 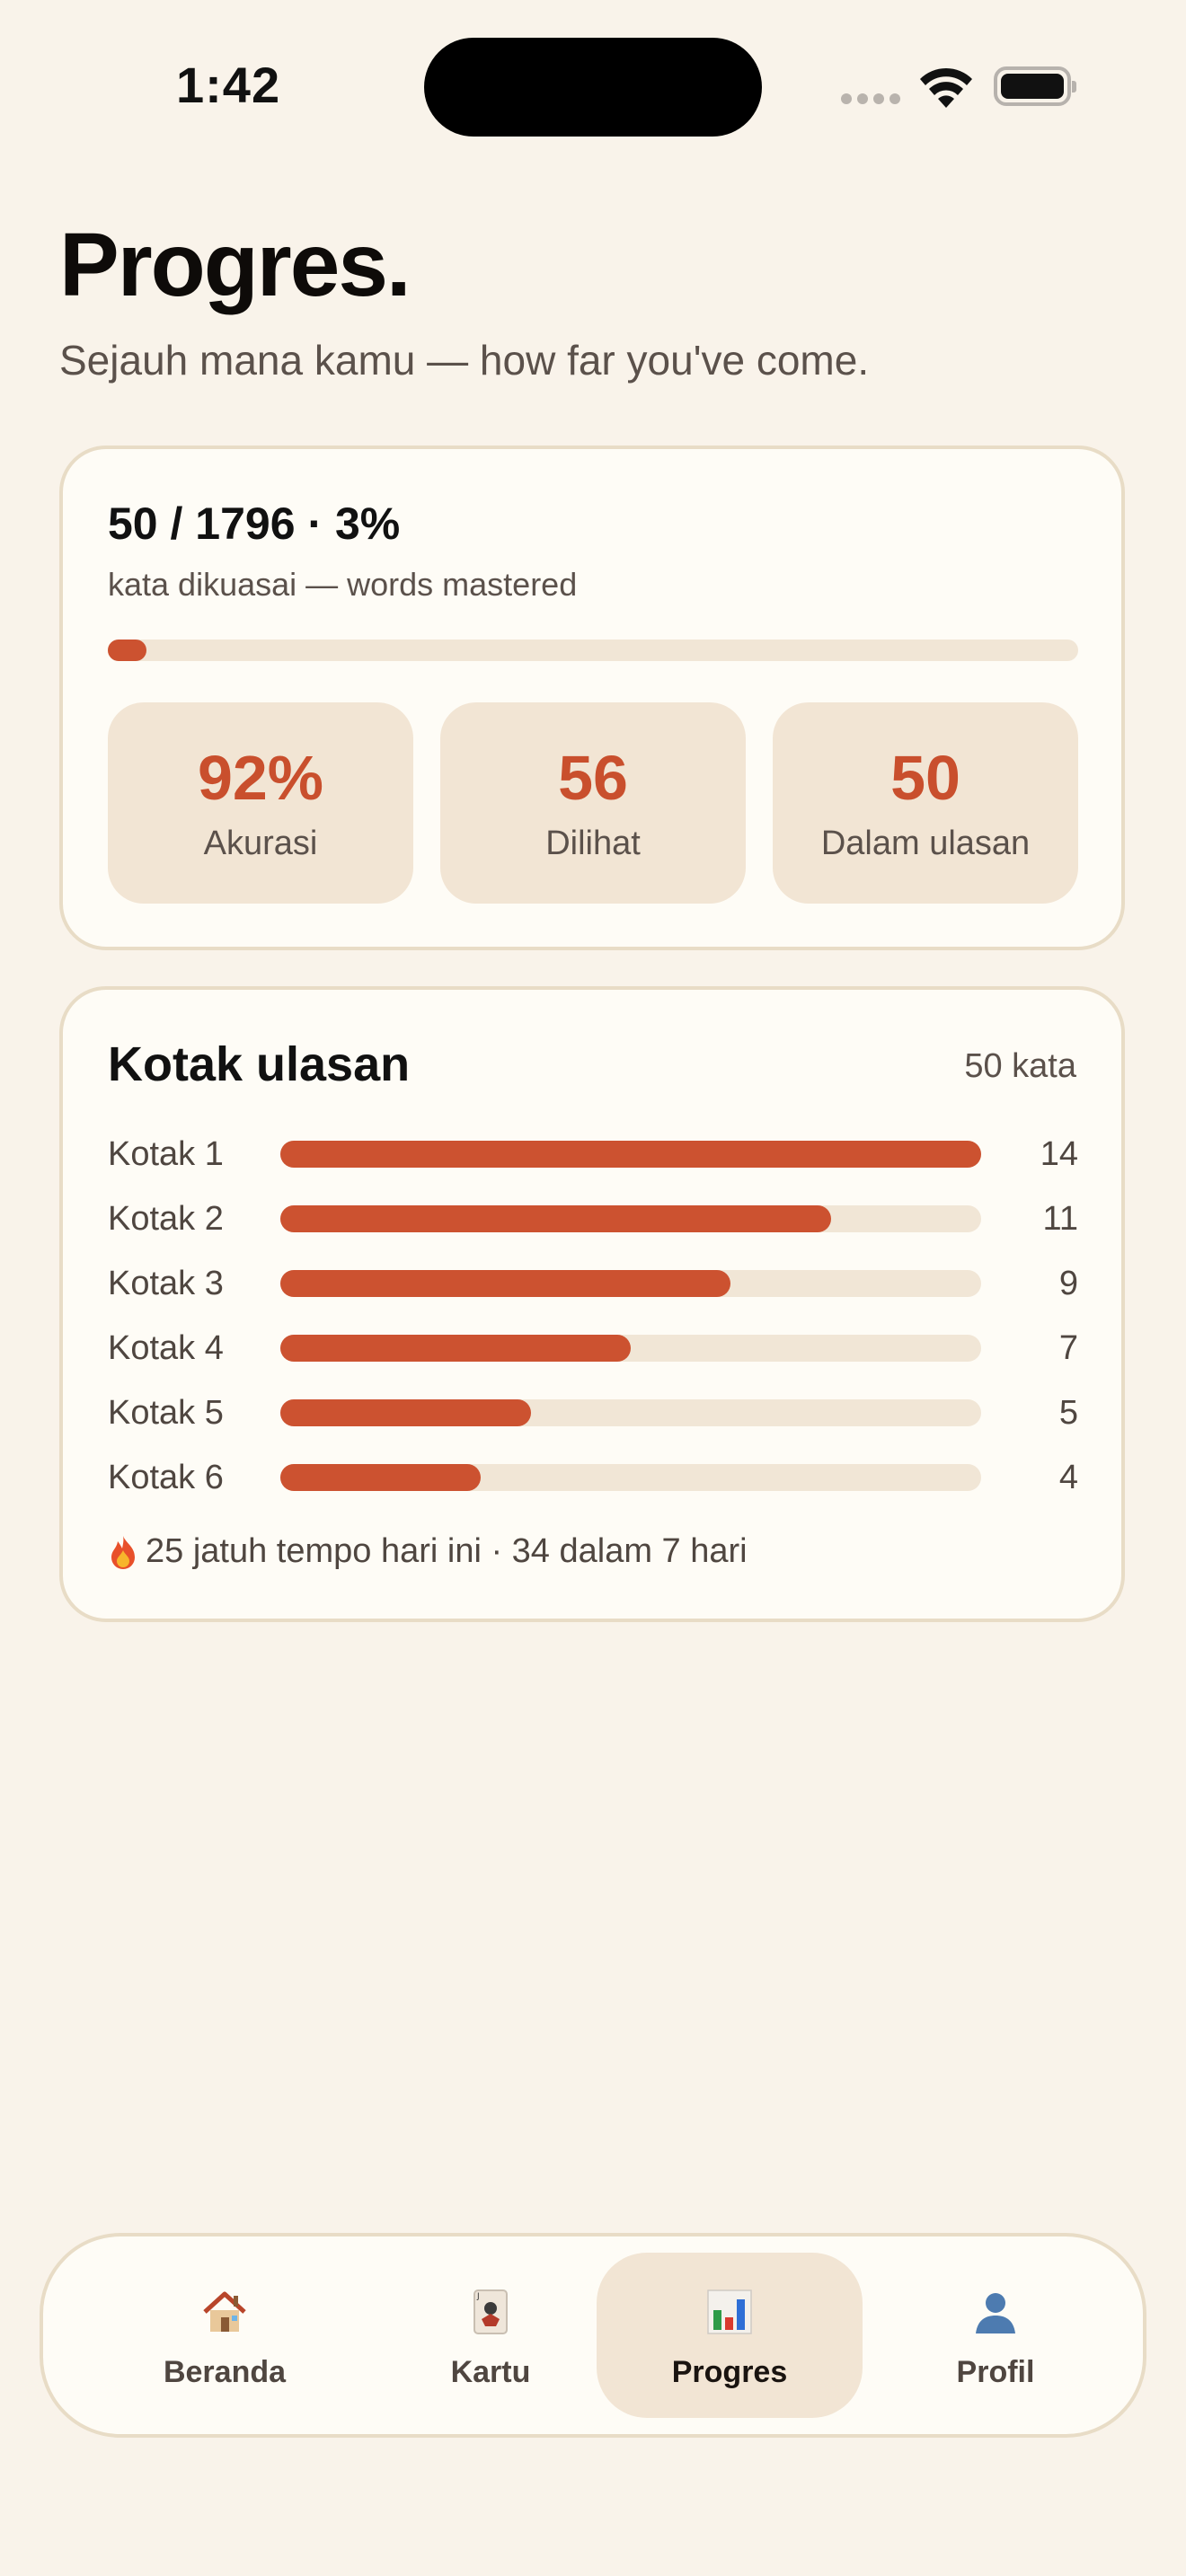 I want to click on box-row-2: Kotak 2 11, so click(x=593, y=1218).